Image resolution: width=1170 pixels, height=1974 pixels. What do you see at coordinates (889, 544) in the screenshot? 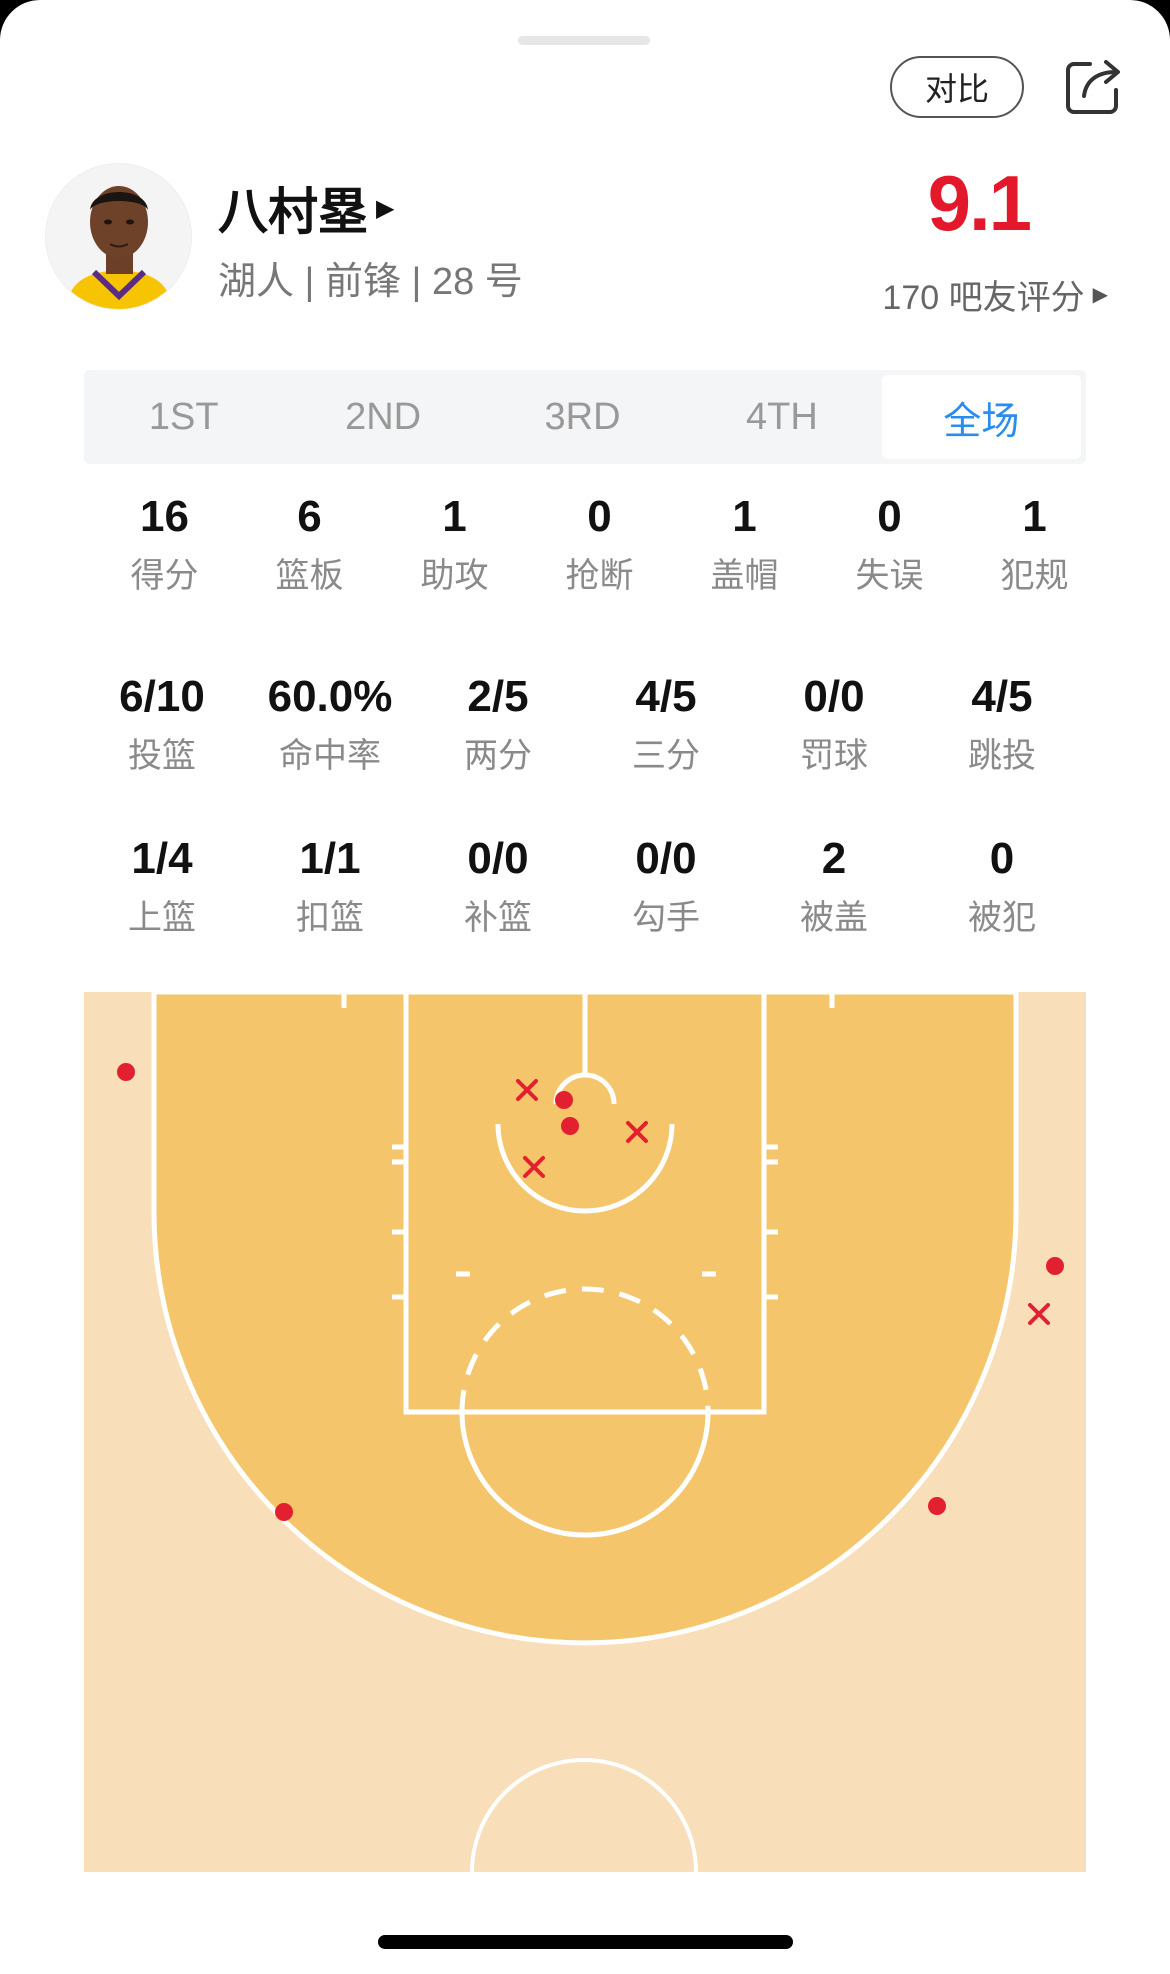
I see `stat-turnovers: 0 失误` at bounding box center [889, 544].